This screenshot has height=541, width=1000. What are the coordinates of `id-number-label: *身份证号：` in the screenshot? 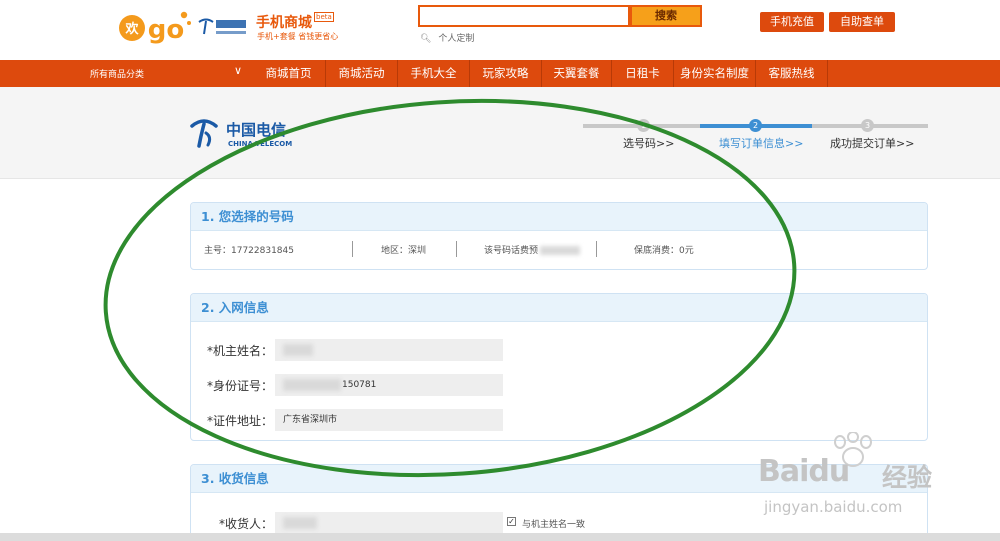 It's located at (239, 386).